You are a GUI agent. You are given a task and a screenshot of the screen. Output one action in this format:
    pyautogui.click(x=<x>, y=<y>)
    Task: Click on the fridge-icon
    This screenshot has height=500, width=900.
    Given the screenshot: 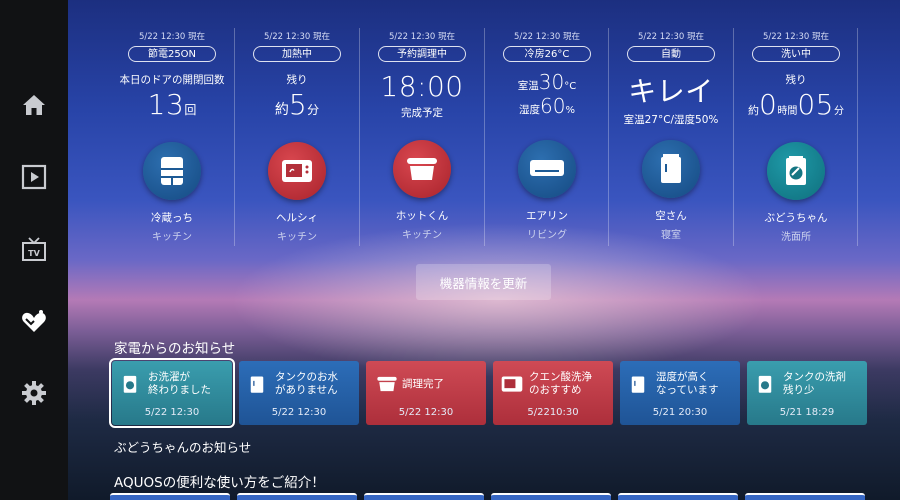 What is the action you would take?
    pyautogui.click(x=172, y=171)
    